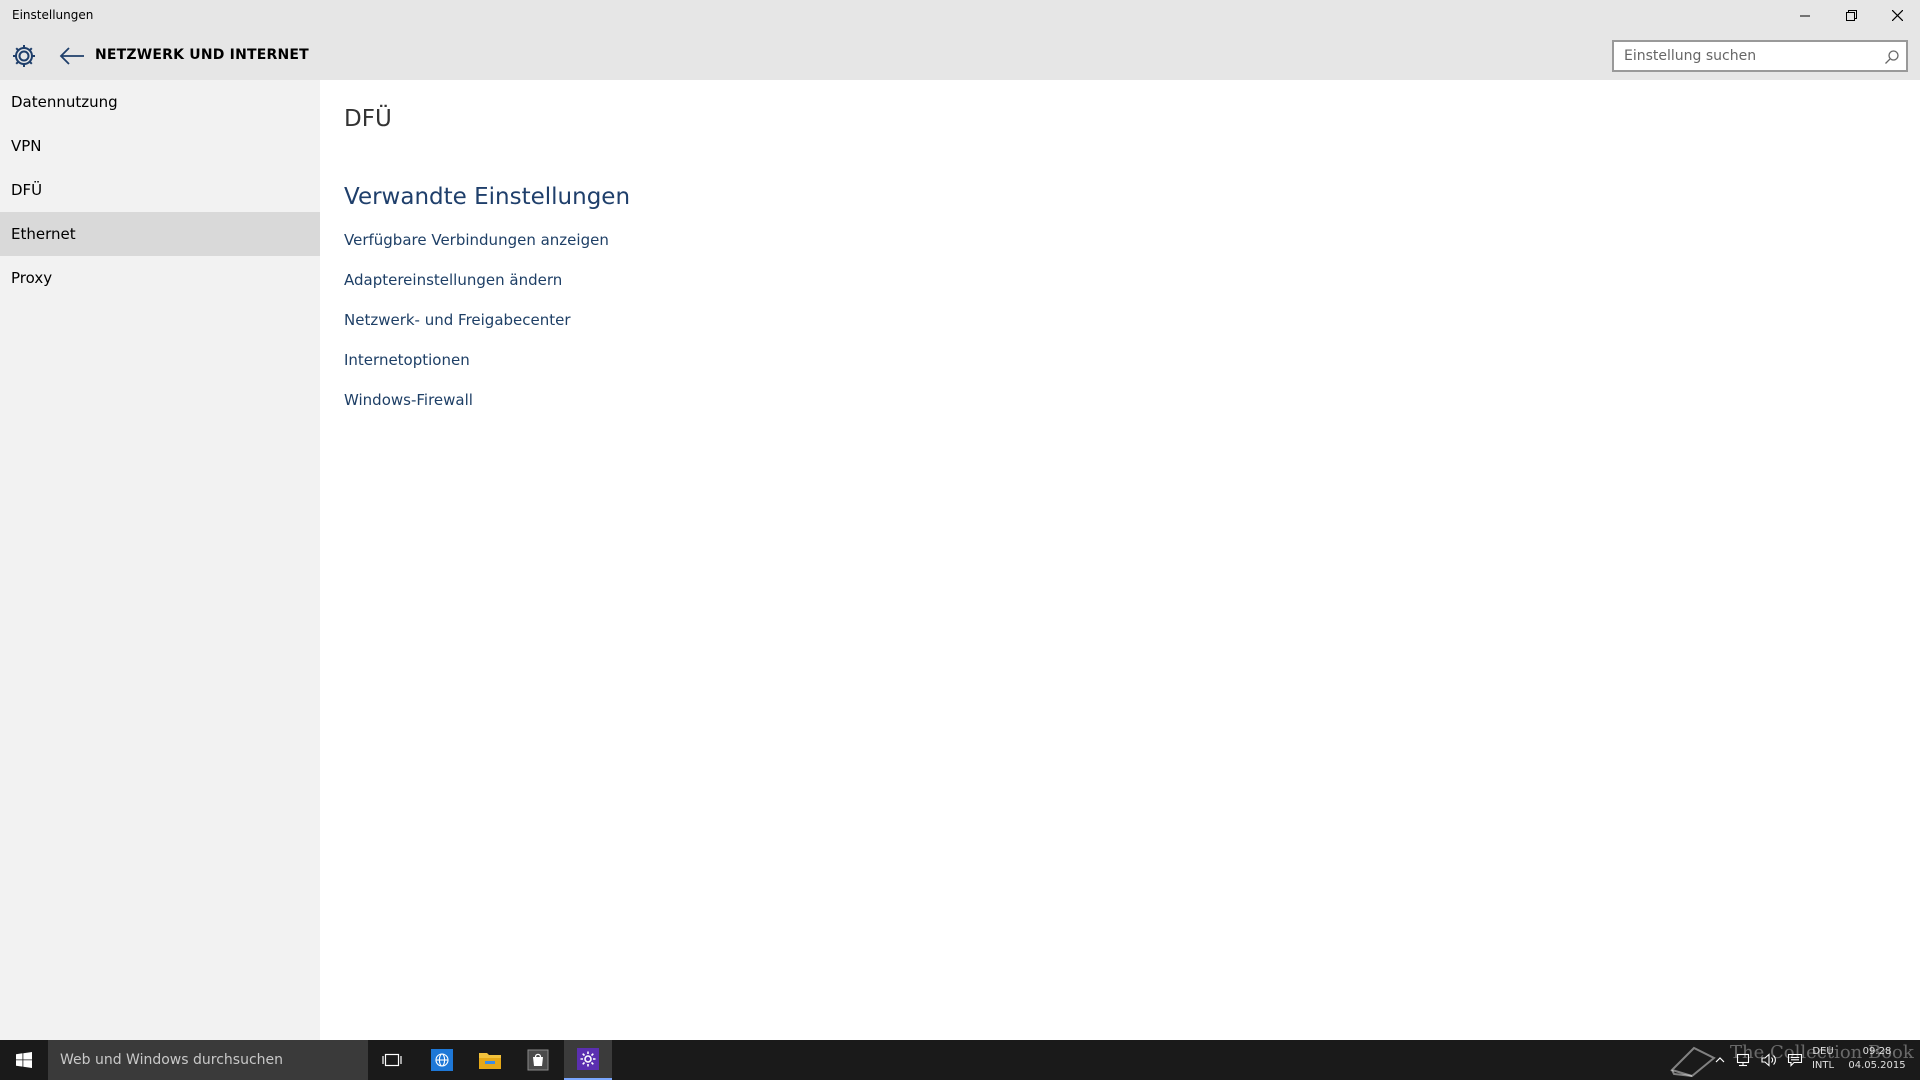 The image size is (1920, 1080). I want to click on back-arrow-icon, so click(72, 56).